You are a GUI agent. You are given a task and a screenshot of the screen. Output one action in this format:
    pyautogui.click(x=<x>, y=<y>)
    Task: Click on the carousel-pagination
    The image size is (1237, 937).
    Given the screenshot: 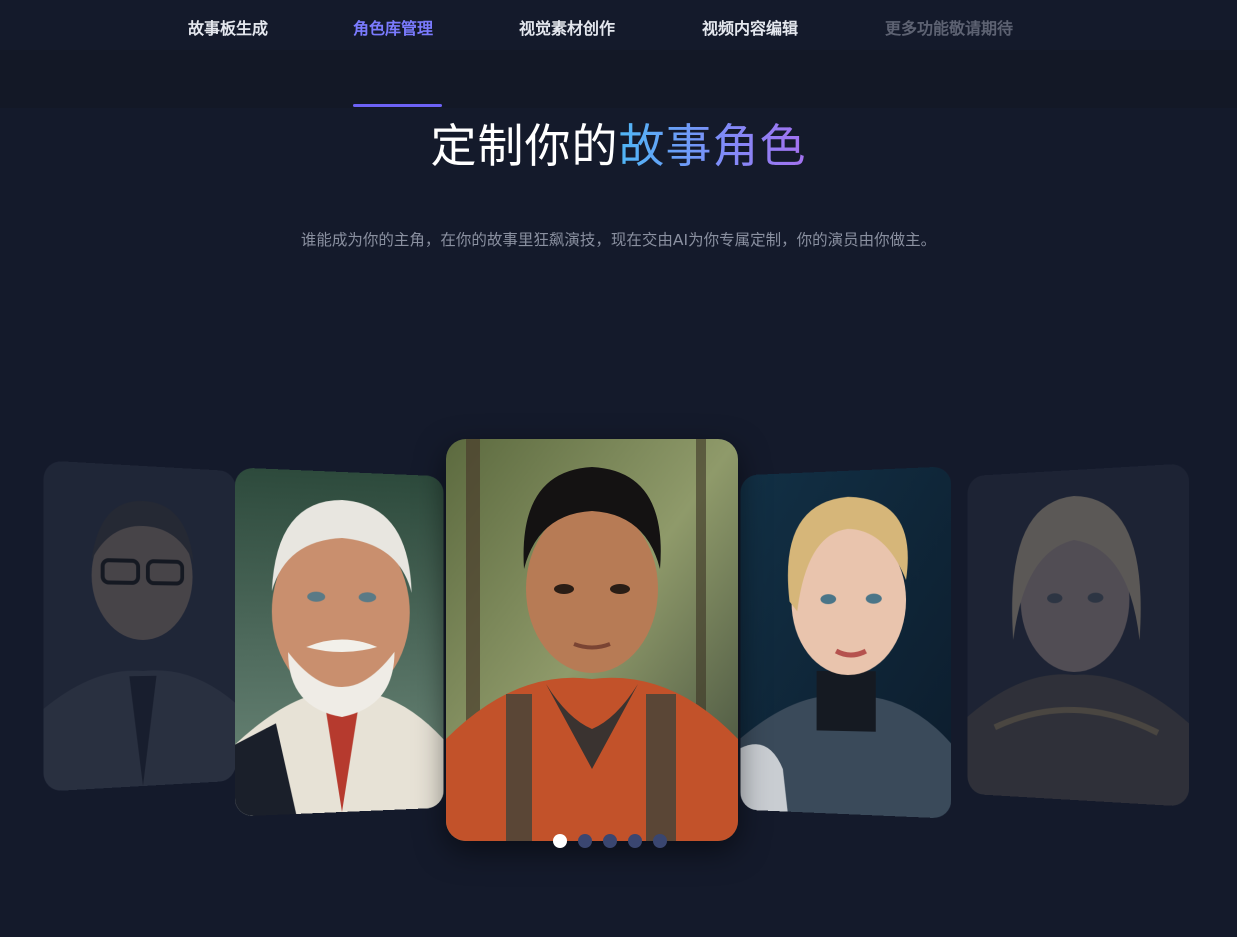 What is the action you would take?
    pyautogui.click(x=610, y=841)
    